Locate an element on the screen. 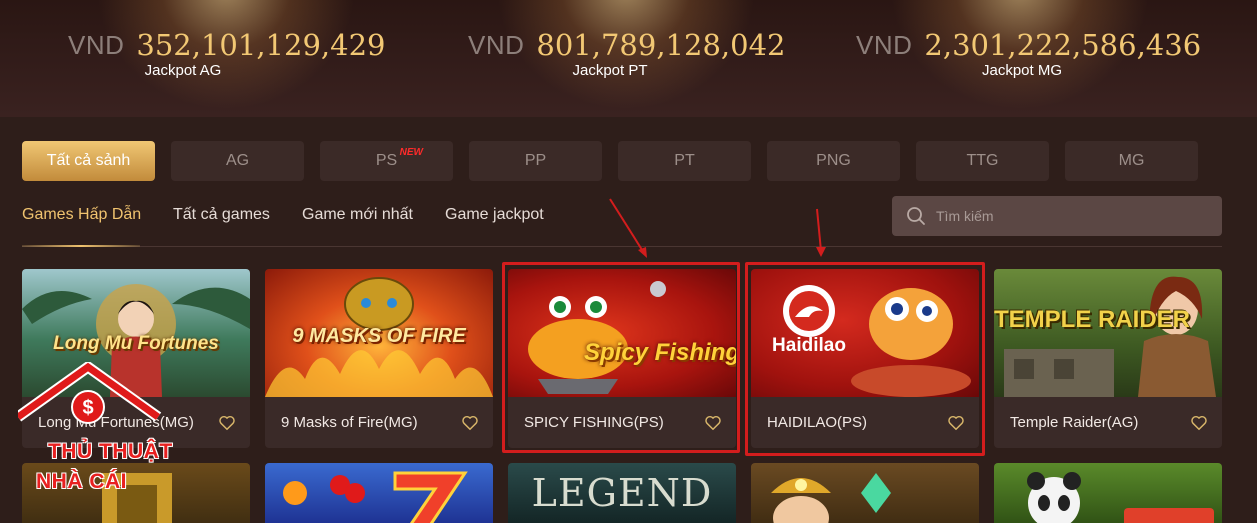 Image resolution: width=1257 pixels, height=523 pixels. card-footer: Temple Raider(AG) is located at coordinates (1108, 422).